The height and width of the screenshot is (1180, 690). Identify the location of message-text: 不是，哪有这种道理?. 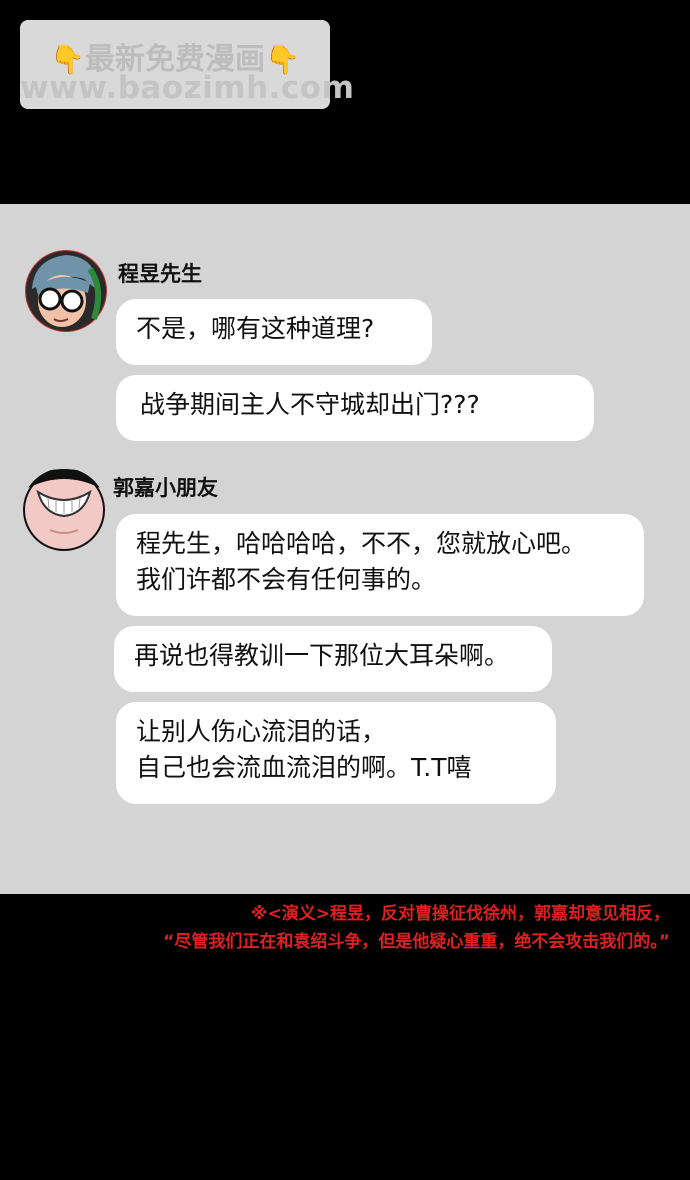
(255, 328).